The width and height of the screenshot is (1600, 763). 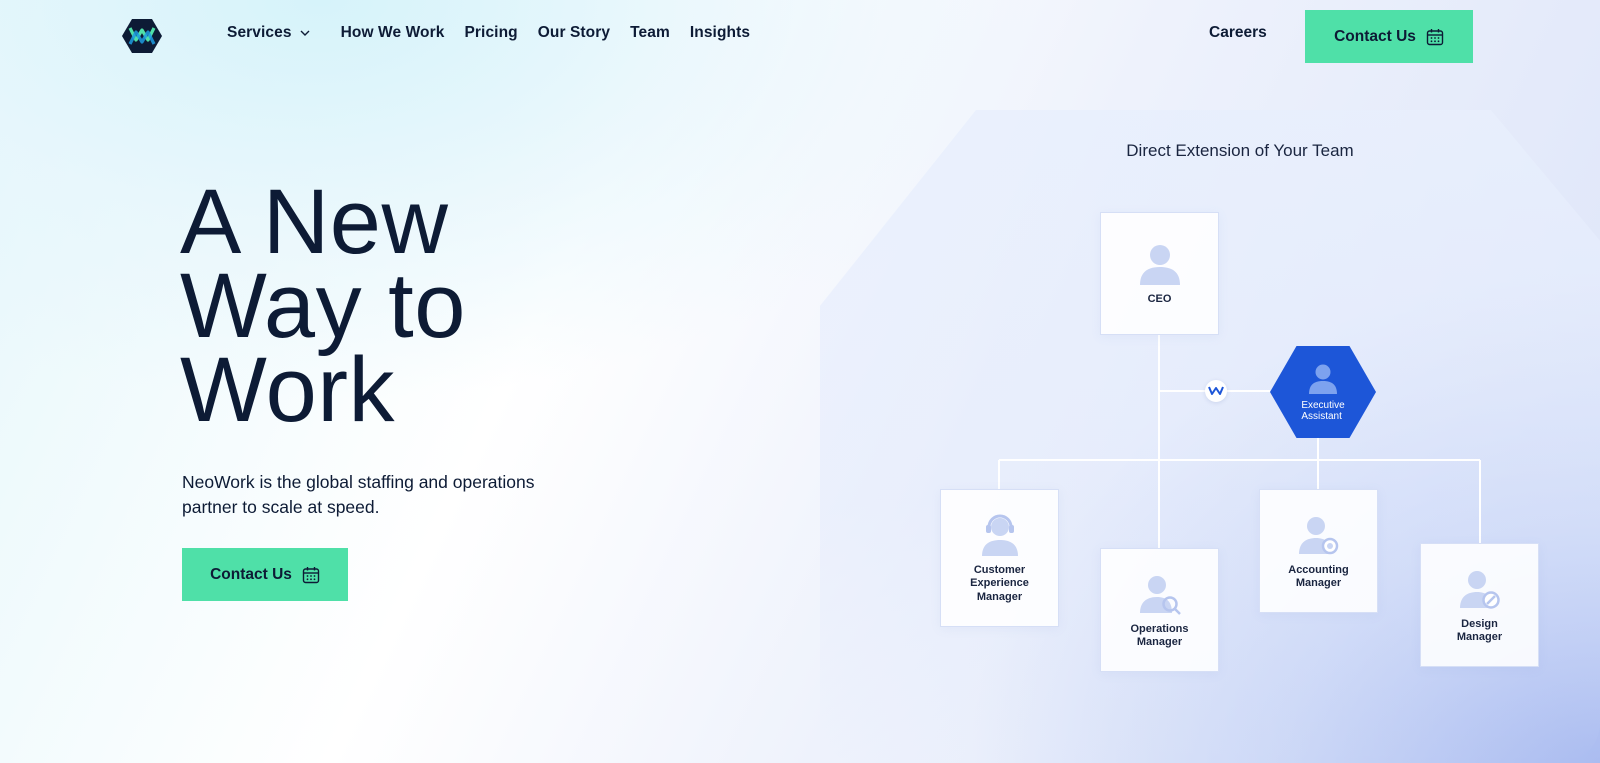 I want to click on nav-team: Team, so click(x=650, y=33).